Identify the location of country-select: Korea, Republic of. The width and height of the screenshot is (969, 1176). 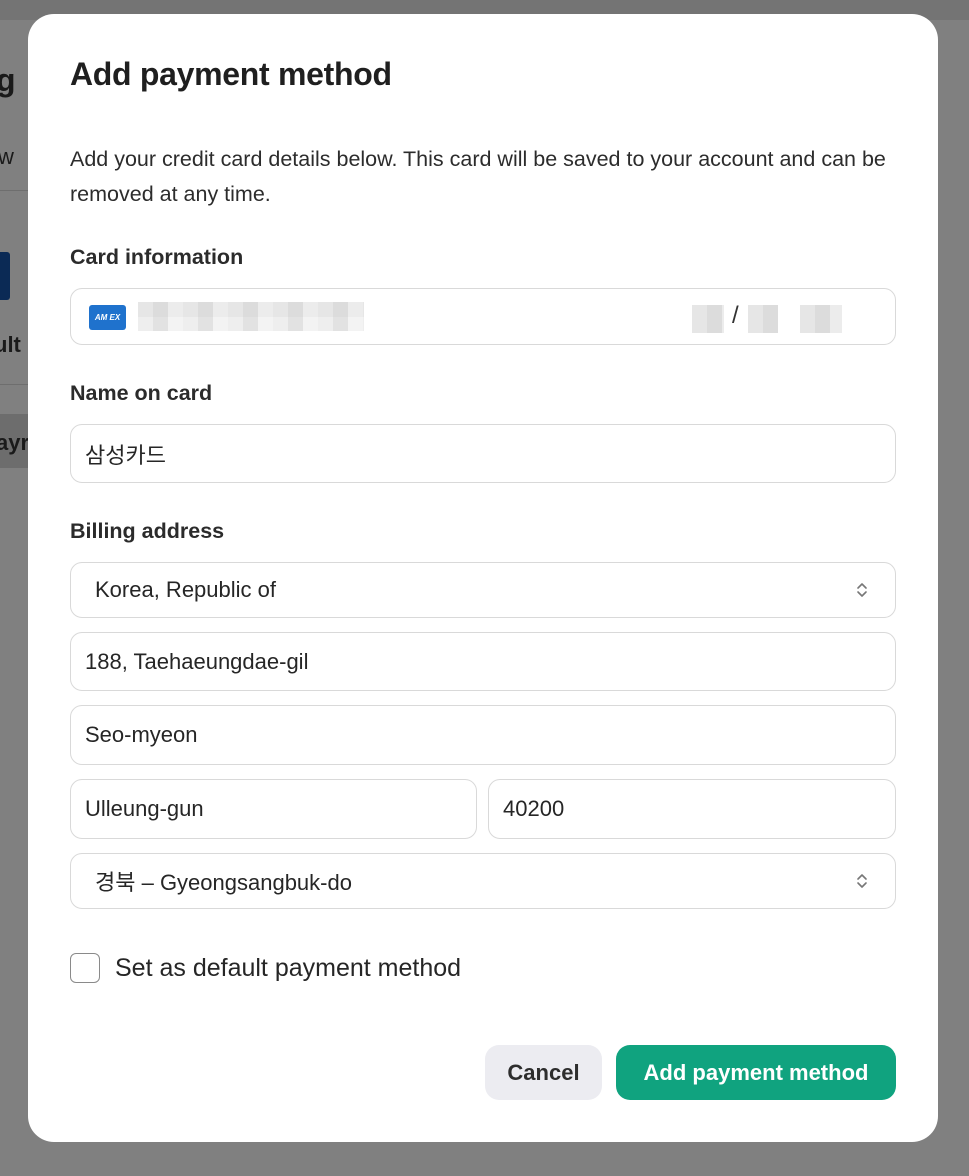
(483, 590).